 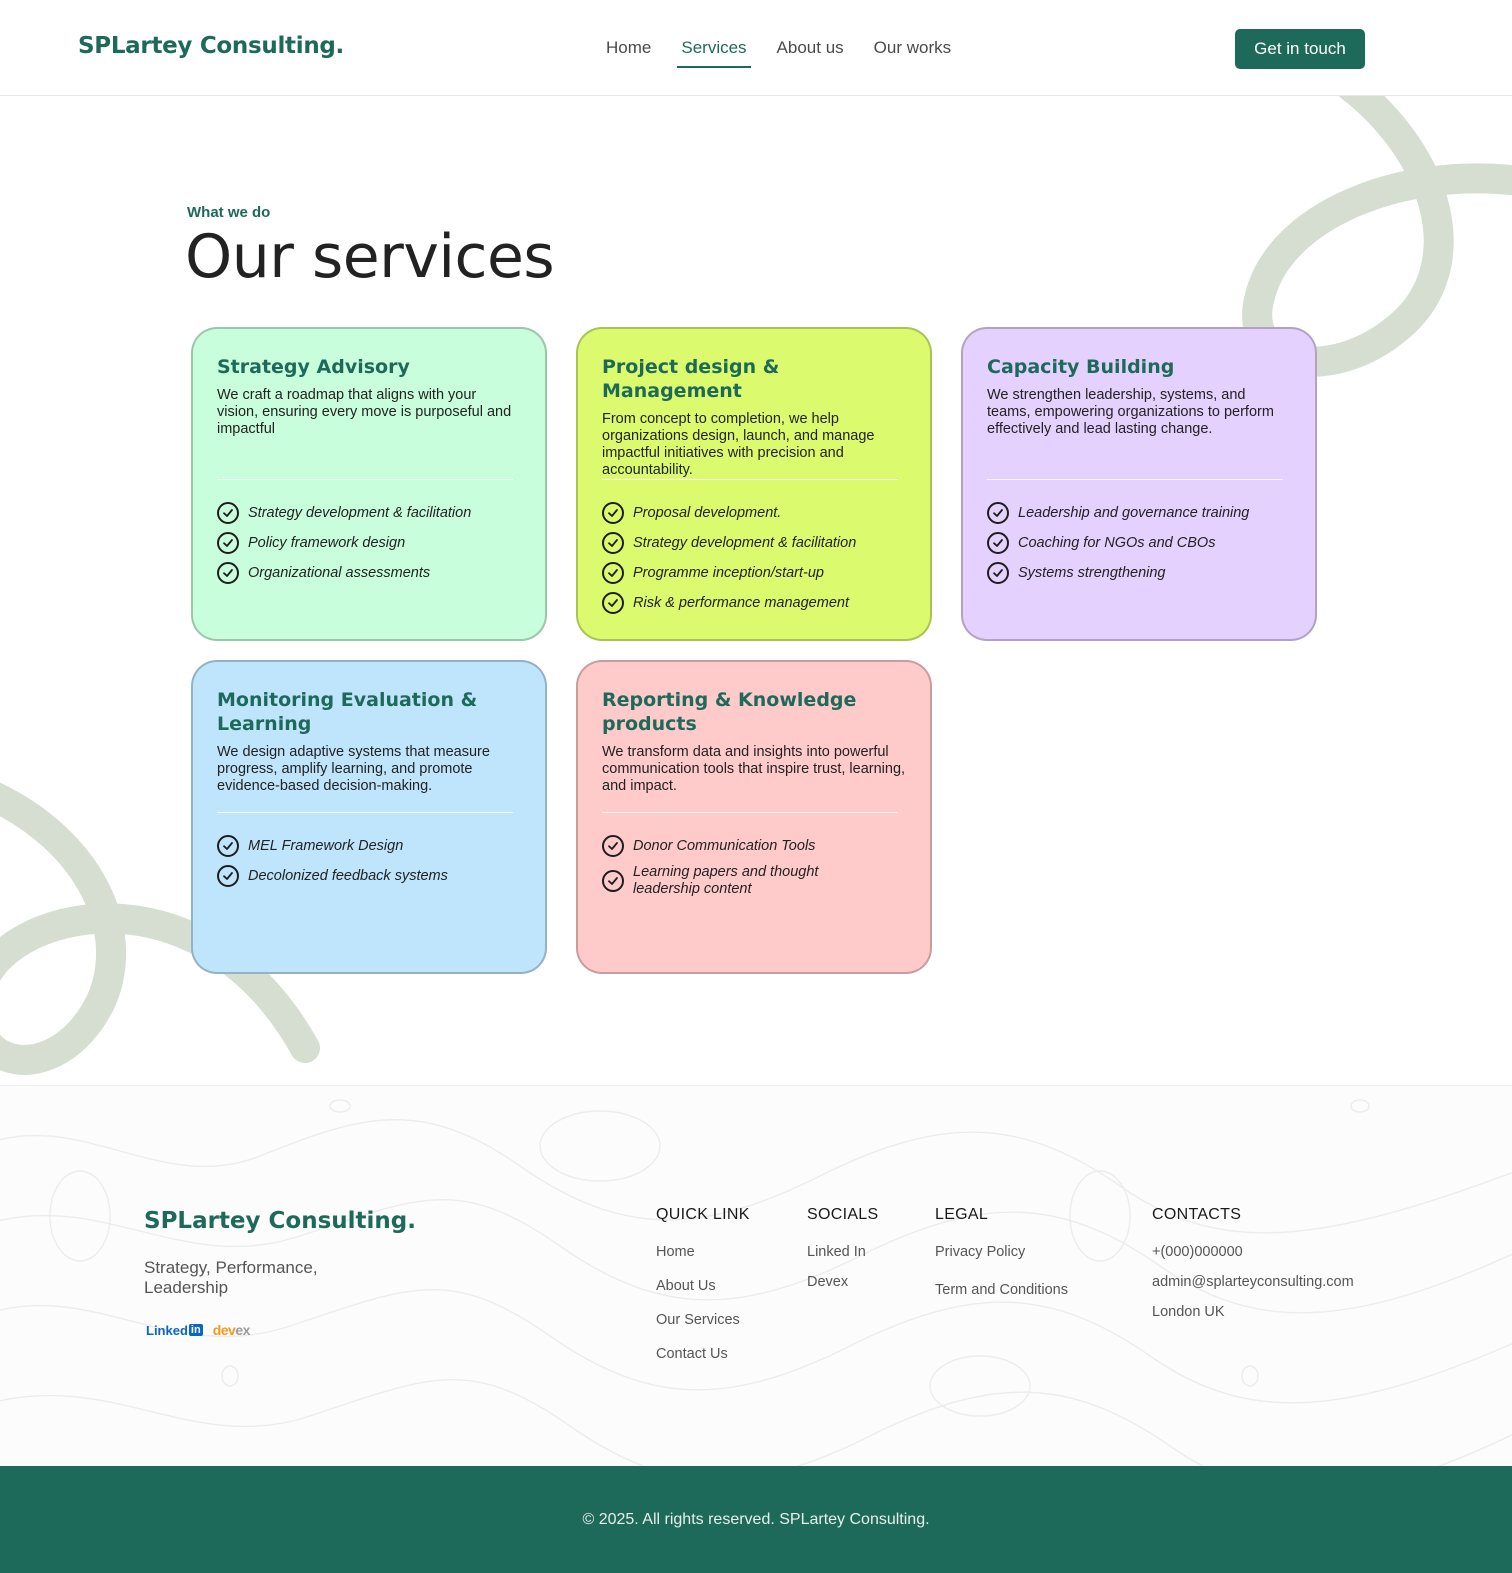 What do you see at coordinates (224, 1330) in the screenshot?
I see `devex-logo-text-a: dev` at bounding box center [224, 1330].